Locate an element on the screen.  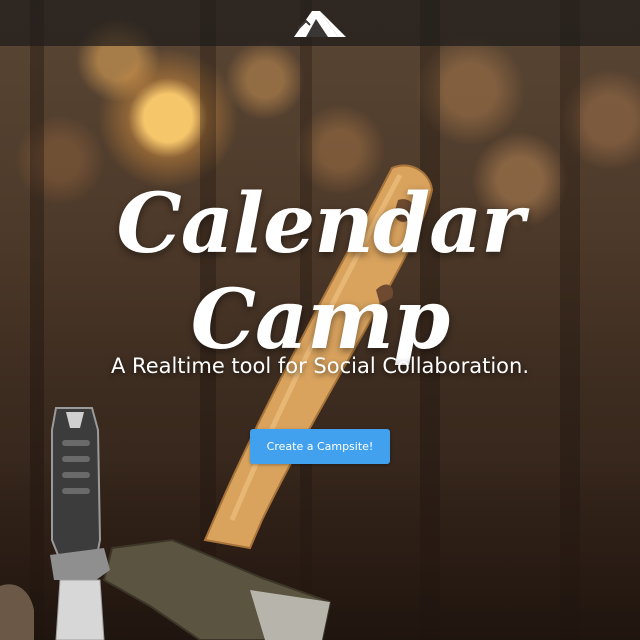
create-campsite-button: Create a Campsite! is located at coordinates (320, 446).